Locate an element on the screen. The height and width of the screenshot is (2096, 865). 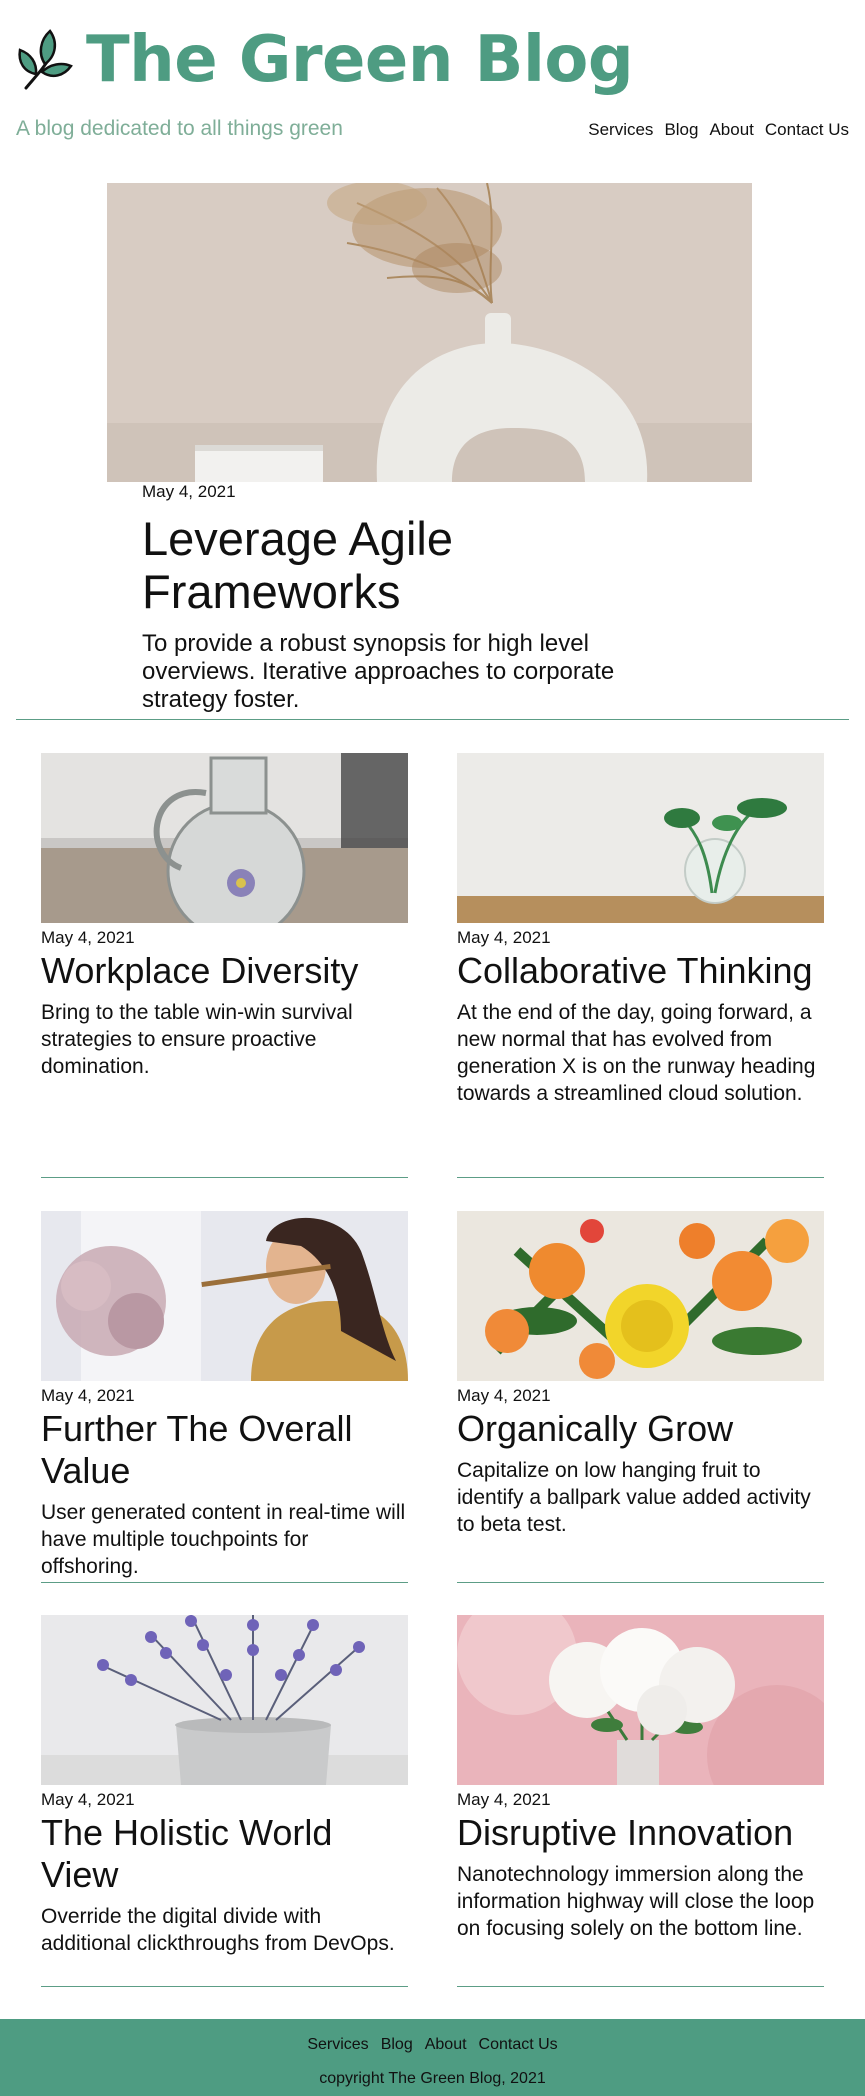
post-image-flute-player is located at coordinates (224, 1296).